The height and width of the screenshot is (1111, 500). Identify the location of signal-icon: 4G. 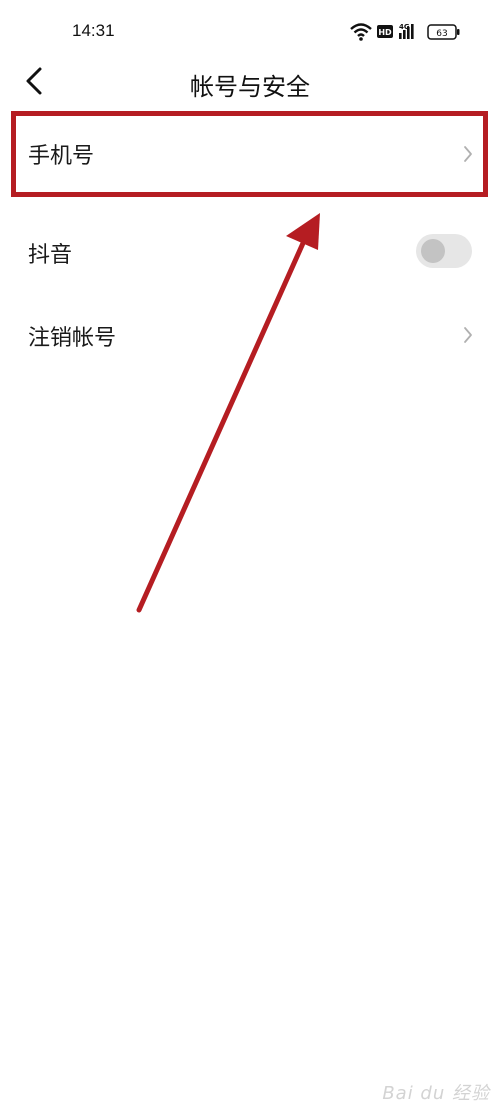
(406, 31).